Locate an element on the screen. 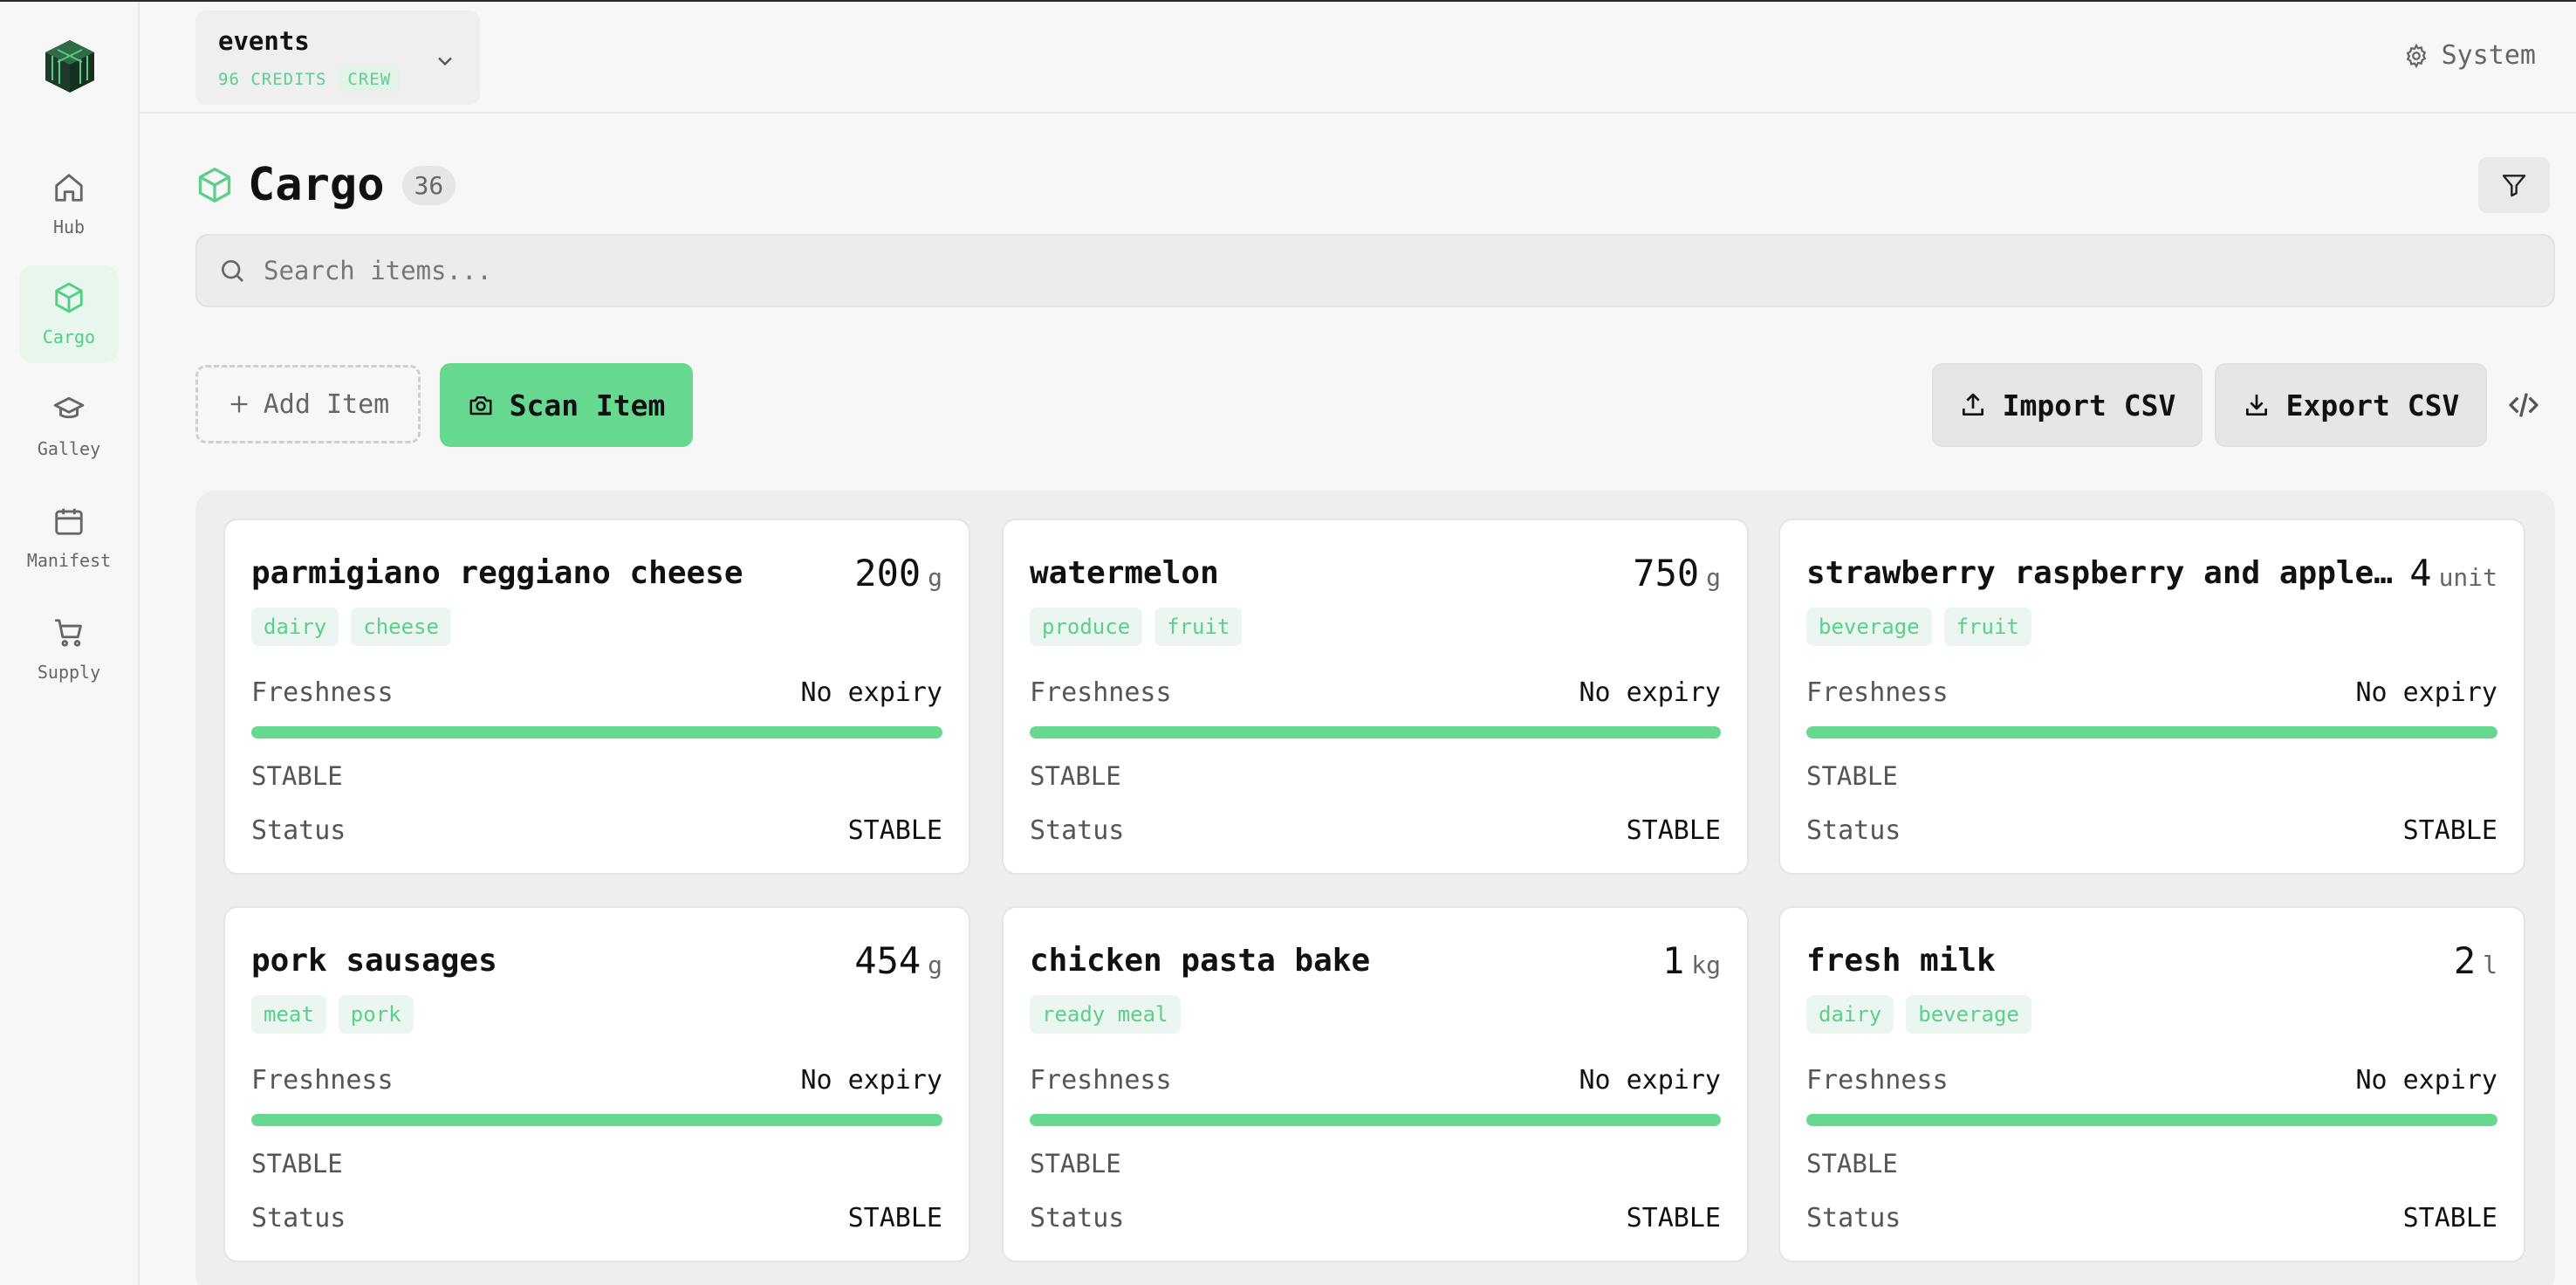 The width and height of the screenshot is (2576, 1285). item-tag: cheese is located at coordinates (401, 627).